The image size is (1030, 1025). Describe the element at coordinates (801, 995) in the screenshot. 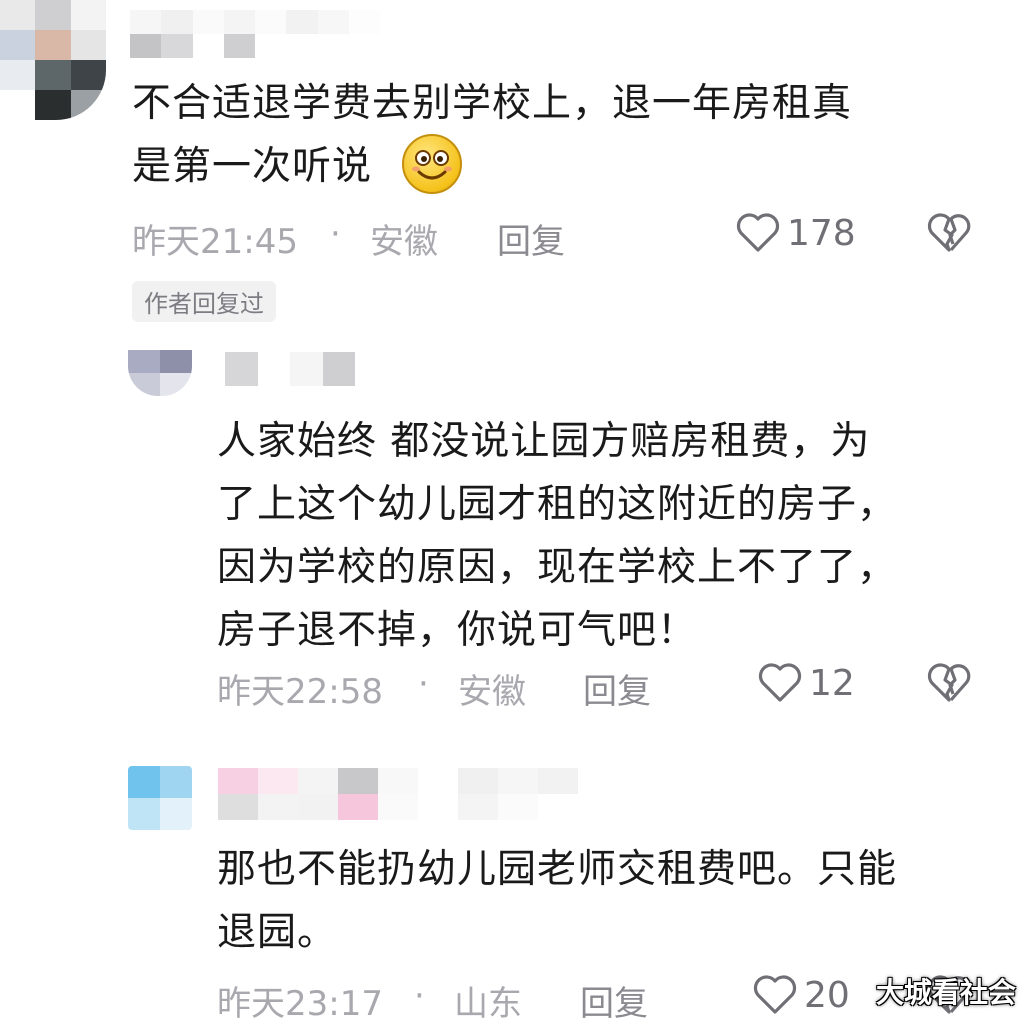

I see `like-button: 20` at that location.